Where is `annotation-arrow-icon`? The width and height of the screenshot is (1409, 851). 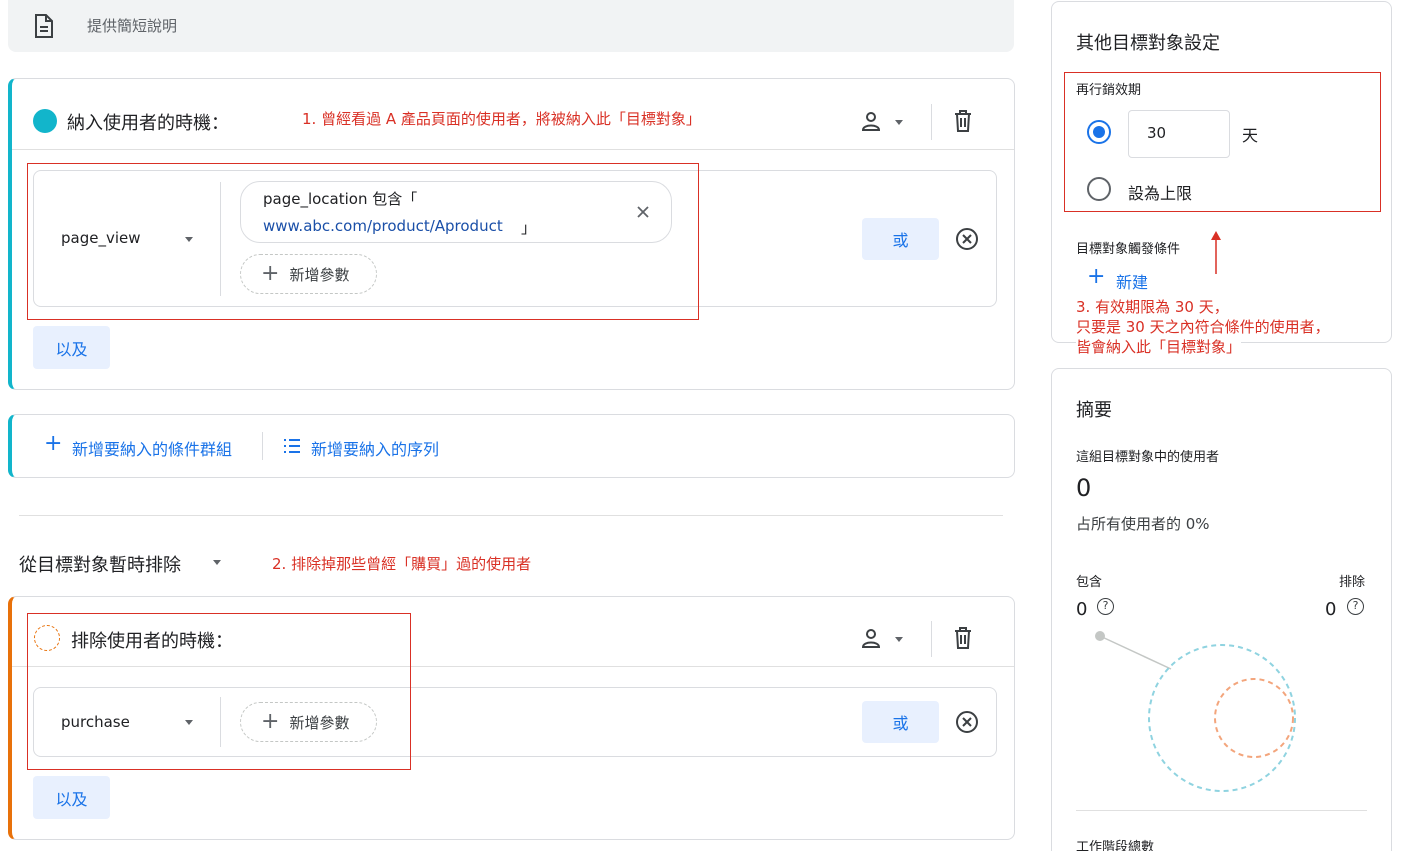 annotation-arrow-icon is located at coordinates (1216, 252).